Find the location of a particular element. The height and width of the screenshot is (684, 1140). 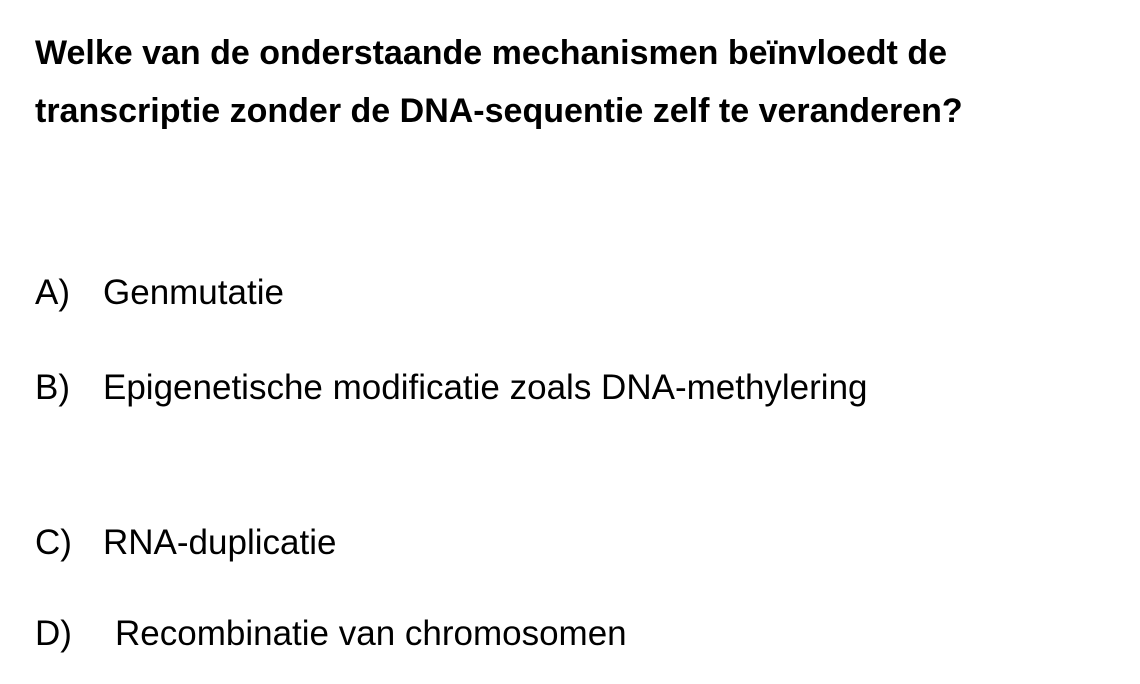

option-letter: D) is located at coordinates (53, 633).